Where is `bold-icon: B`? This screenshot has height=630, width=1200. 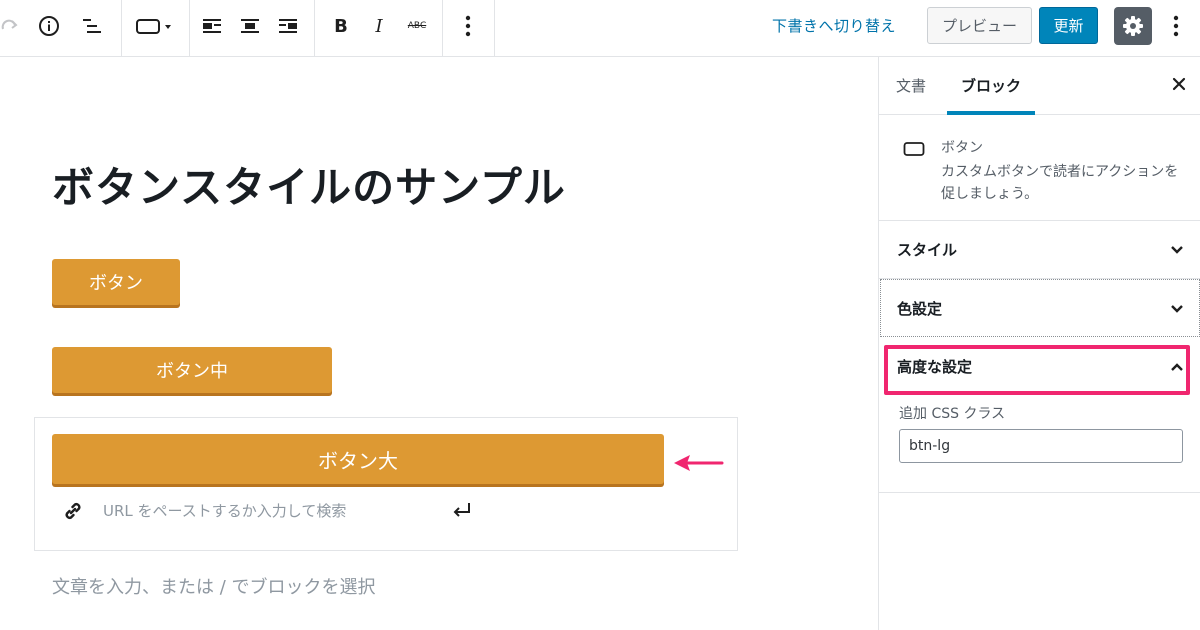 bold-icon: B is located at coordinates (341, 26).